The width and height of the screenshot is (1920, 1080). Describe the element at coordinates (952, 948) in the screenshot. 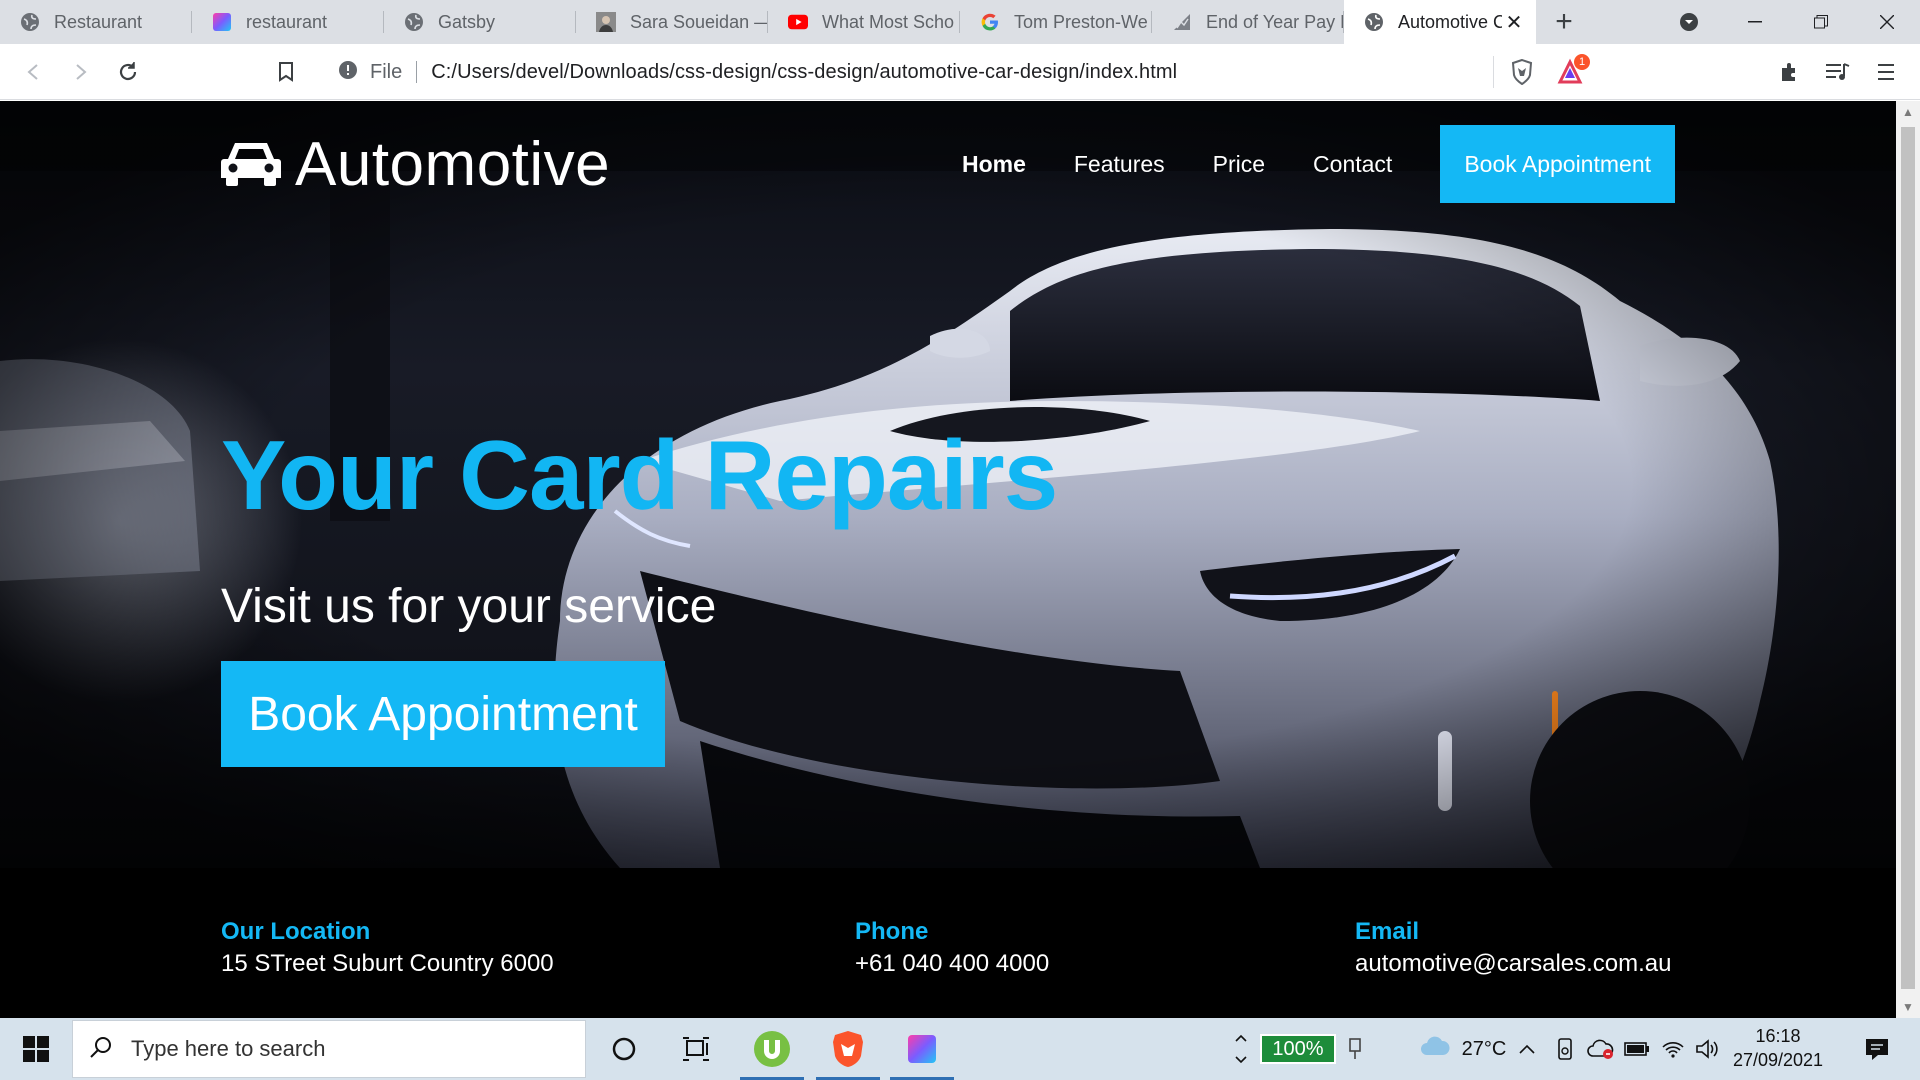

I see `footer-phone: Phone +61 040 400 4000` at that location.